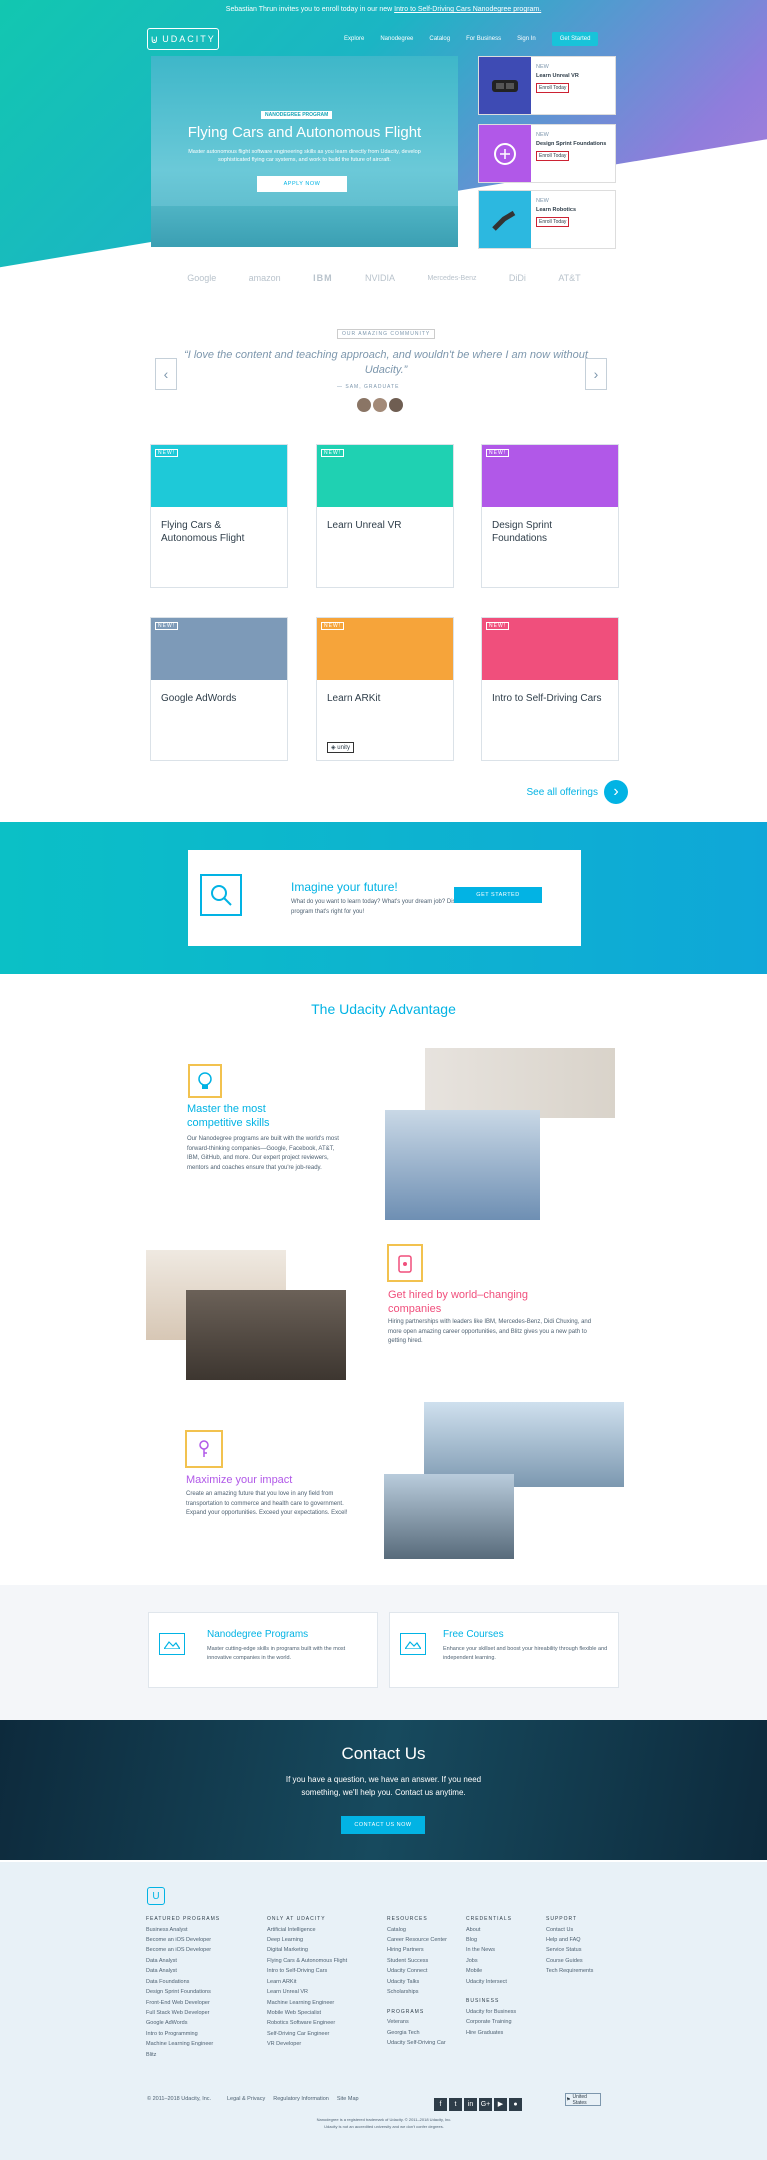 Image resolution: width=767 pixels, height=2160 pixels. Describe the element at coordinates (322, 1971) in the screenshot. I see `footer-link: Intro to Self-Driving Cars` at that location.